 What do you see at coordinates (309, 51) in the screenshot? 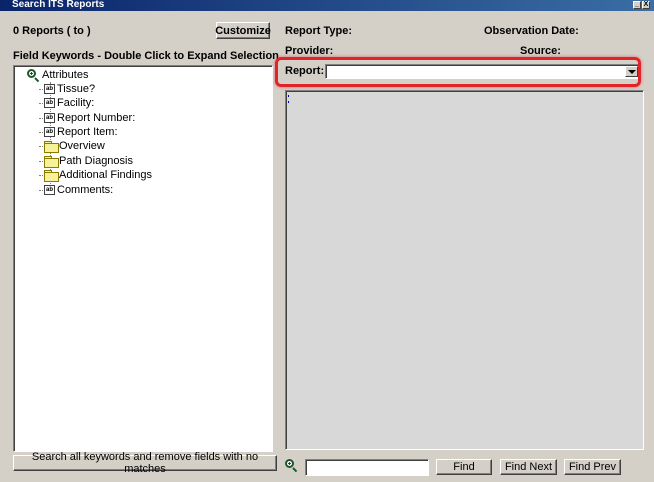
I see `provider-label: Provider:` at bounding box center [309, 51].